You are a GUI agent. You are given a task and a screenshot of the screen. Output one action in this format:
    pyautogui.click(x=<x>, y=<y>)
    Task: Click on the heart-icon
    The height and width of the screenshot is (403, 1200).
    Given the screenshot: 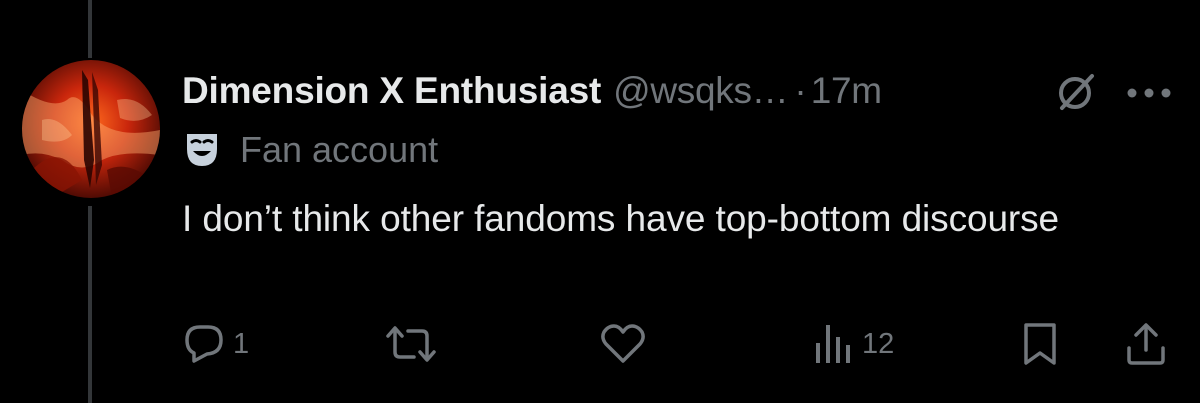 What is the action you would take?
    pyautogui.click(x=623, y=343)
    